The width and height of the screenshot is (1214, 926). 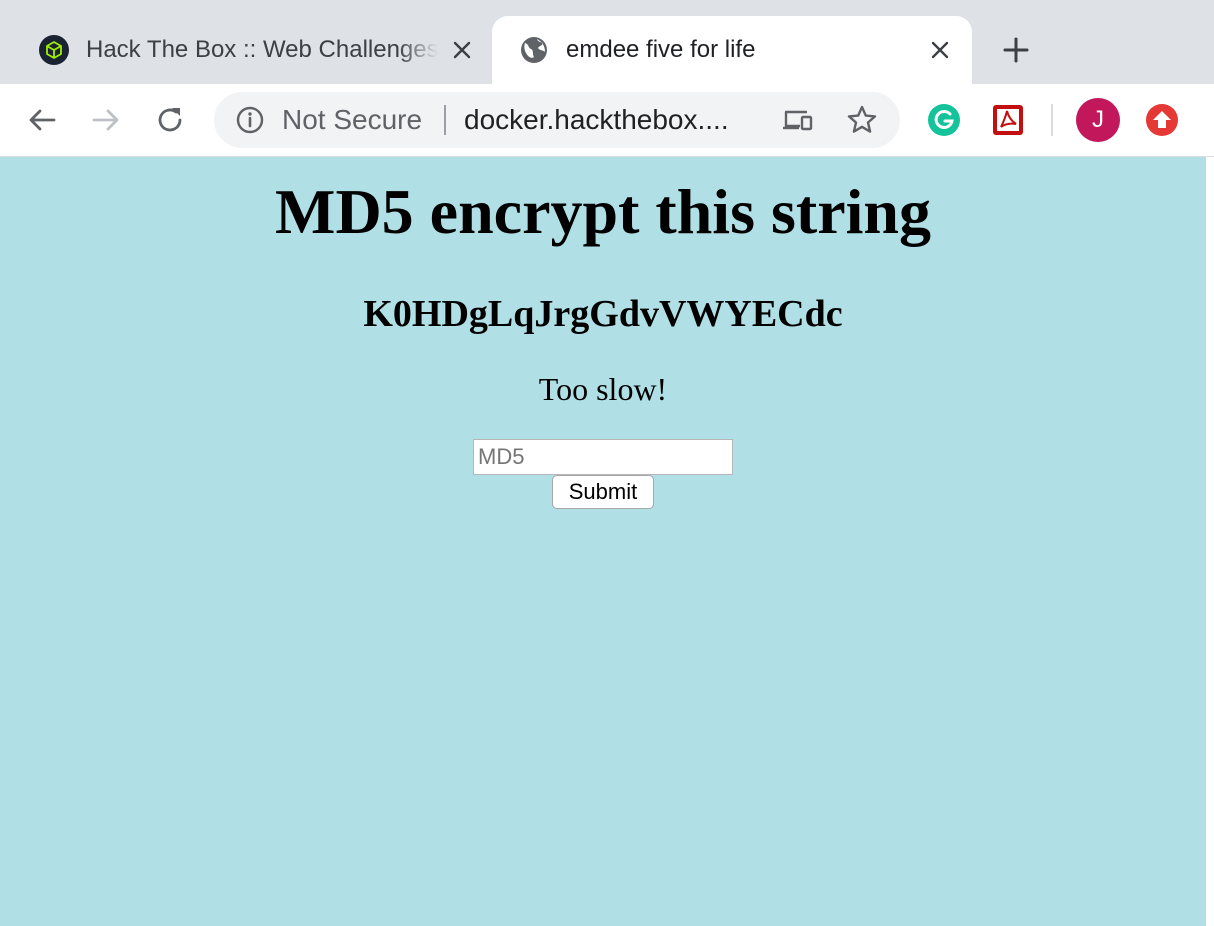 I want to click on globe-icon, so click(x=534, y=50).